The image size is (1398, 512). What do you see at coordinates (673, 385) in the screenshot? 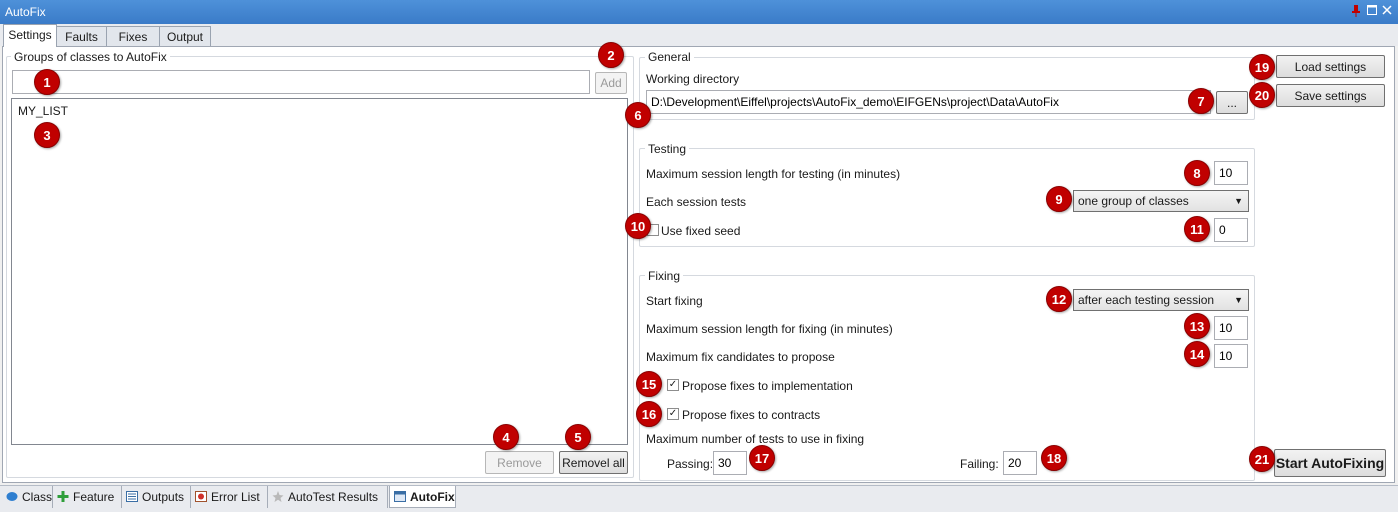
I see `propose-impl-checkbox: ✓` at bounding box center [673, 385].